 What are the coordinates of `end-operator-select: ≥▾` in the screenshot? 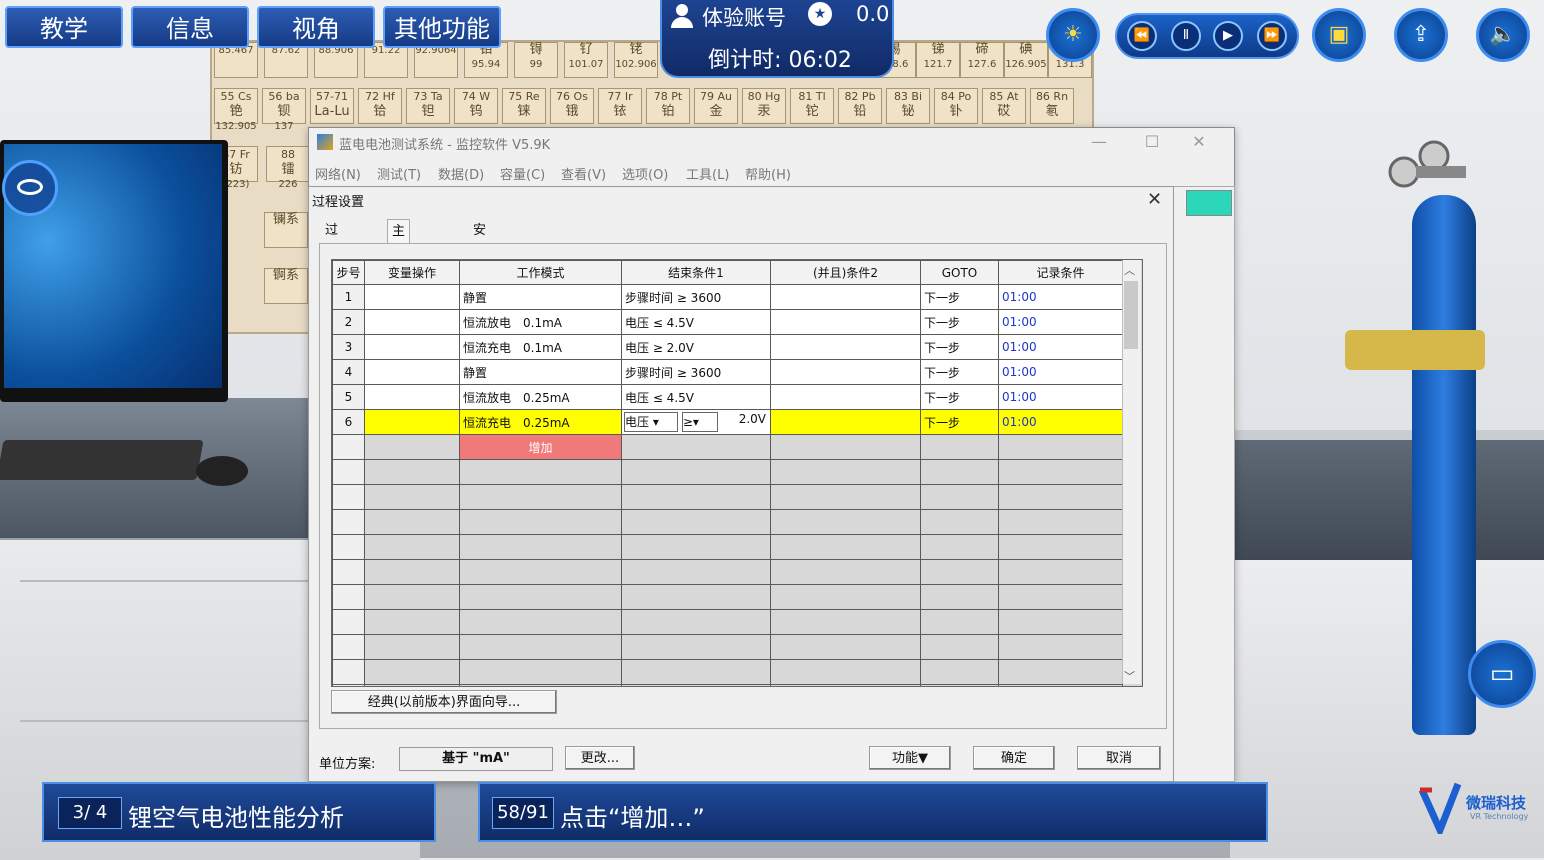 It's located at (699, 422).